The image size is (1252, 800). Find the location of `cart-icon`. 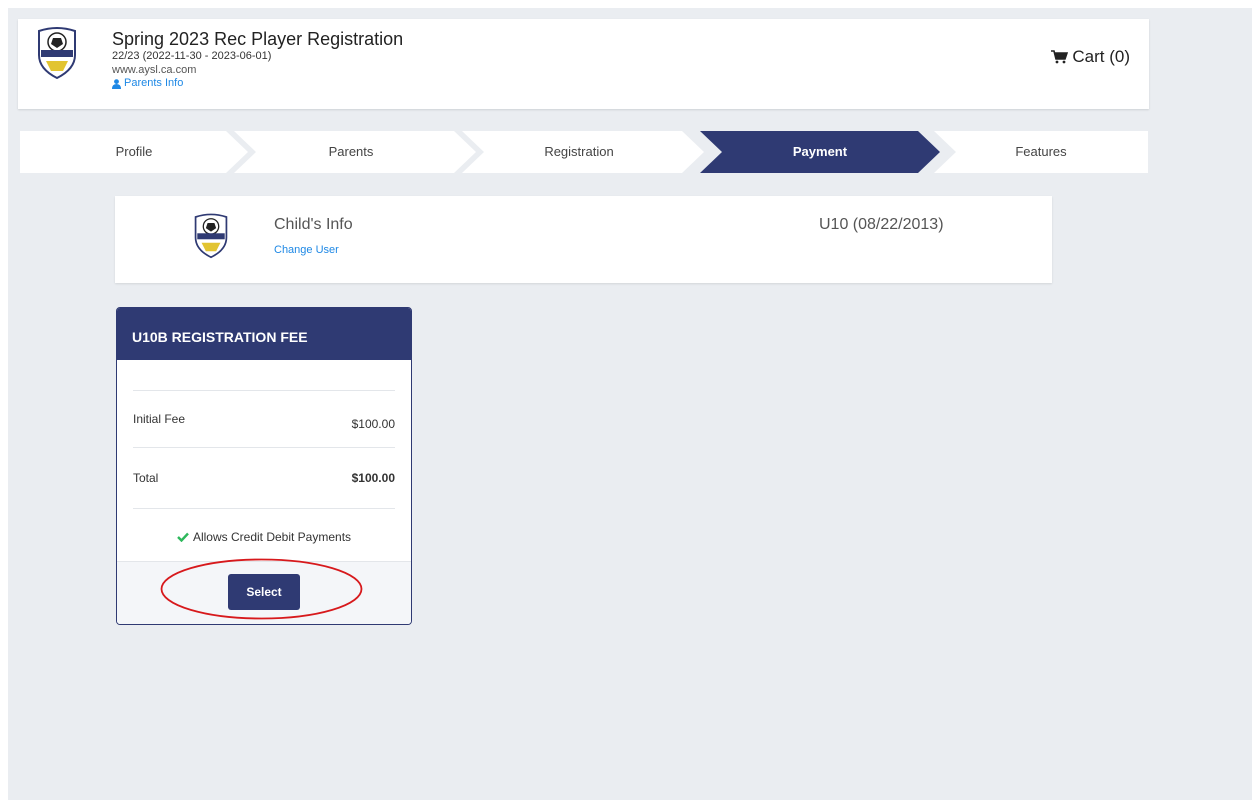

cart-icon is located at coordinates (1060, 57).